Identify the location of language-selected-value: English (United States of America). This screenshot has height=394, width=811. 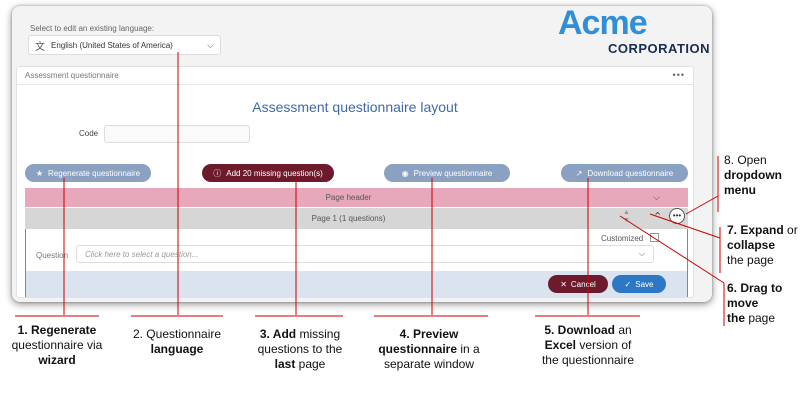
(112, 45).